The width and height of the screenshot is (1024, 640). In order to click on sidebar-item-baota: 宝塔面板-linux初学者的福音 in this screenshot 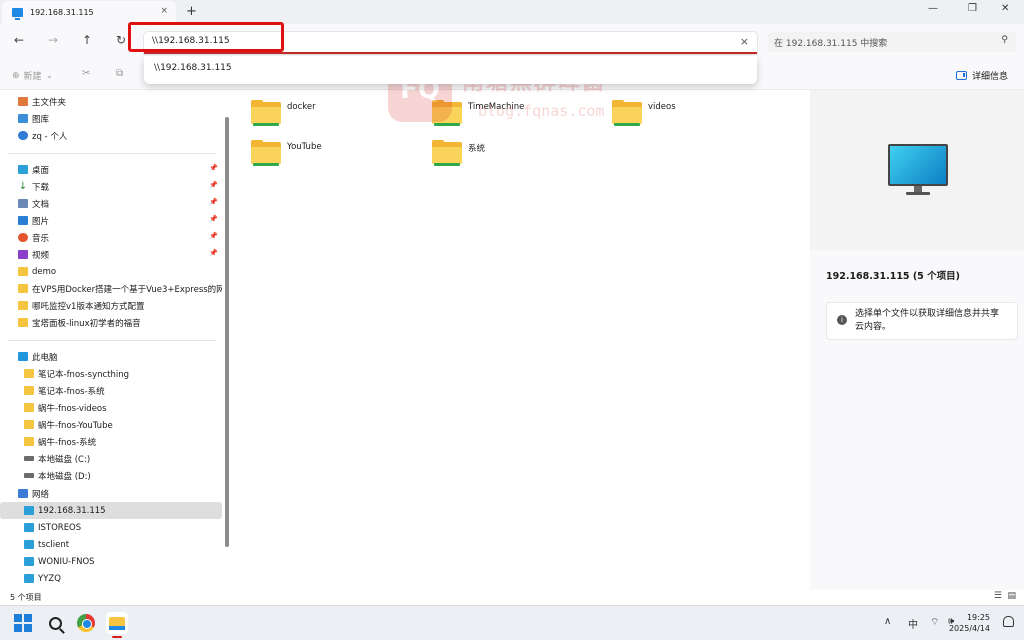, I will do `click(111, 322)`.